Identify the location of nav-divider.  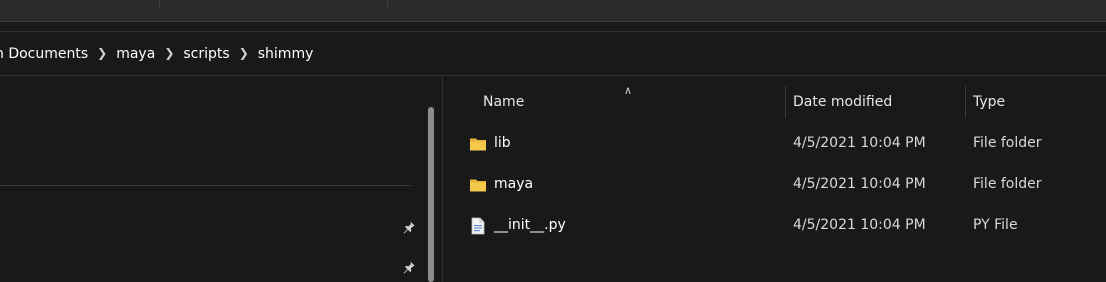
(205, 185).